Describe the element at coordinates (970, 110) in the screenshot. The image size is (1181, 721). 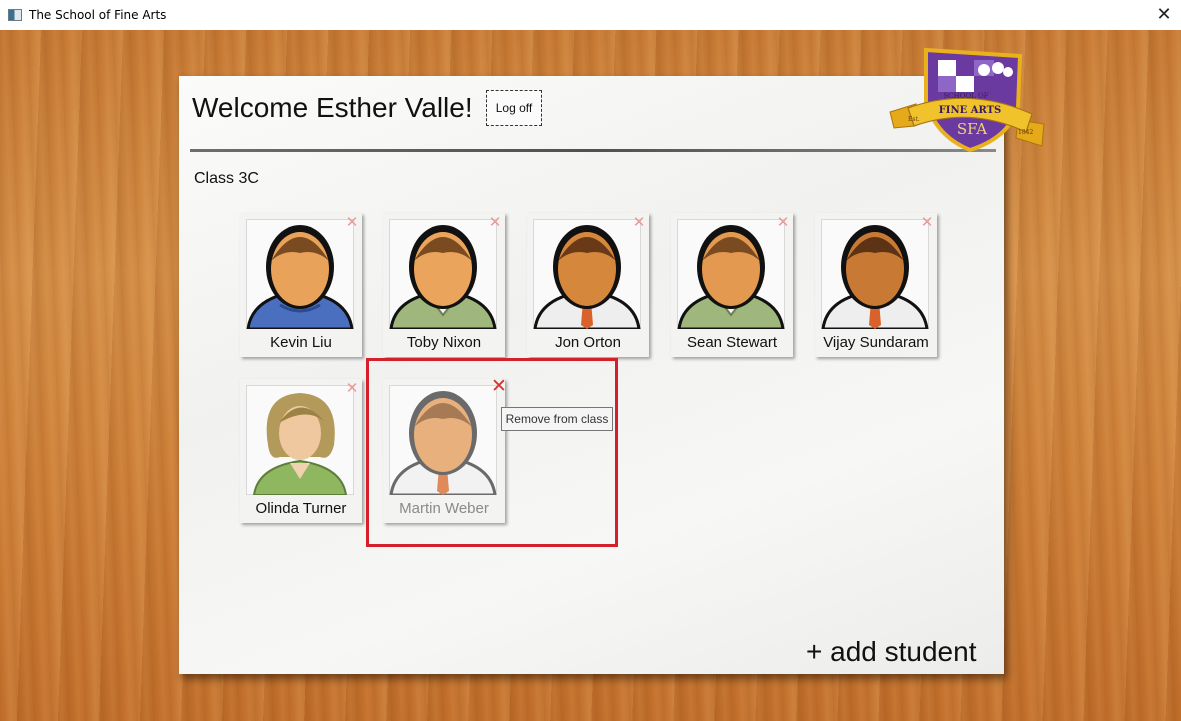
I see `crest-line2: FINE ARTS` at that location.